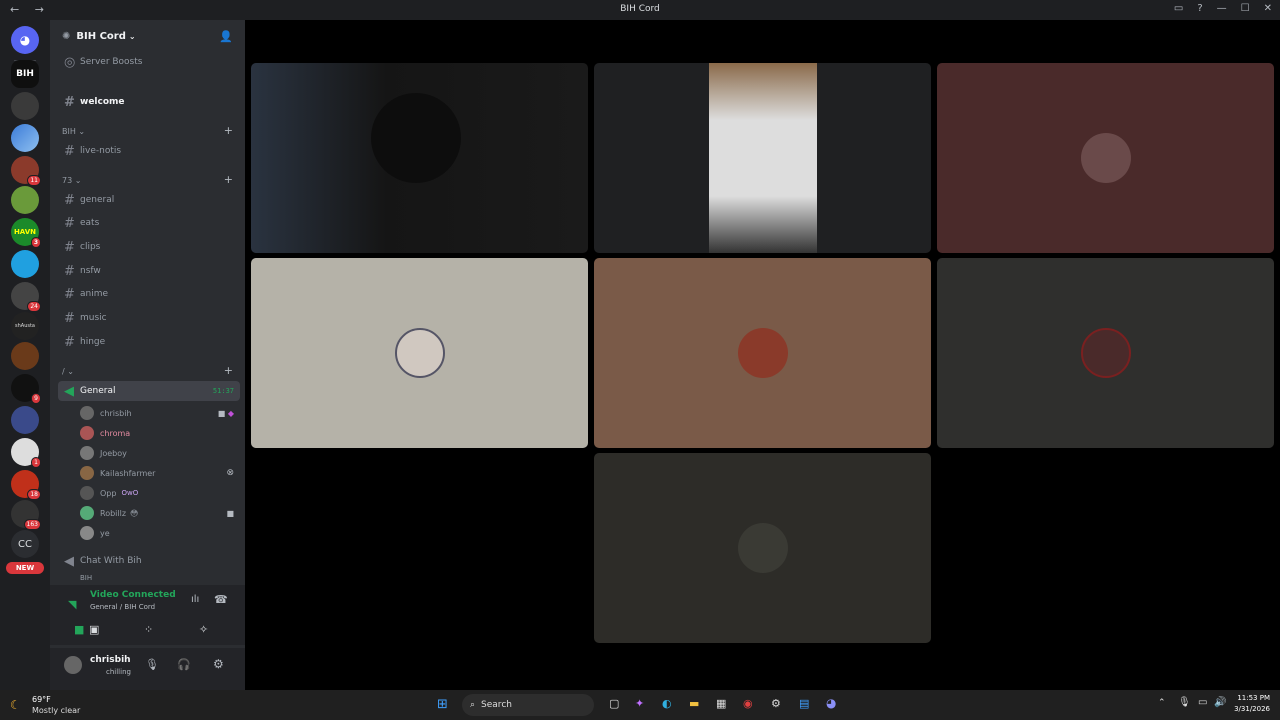 This screenshot has height=720, width=1280. Describe the element at coordinates (160, 413) in the screenshot. I see `voice-member: chrisbih ■ ◆` at that location.